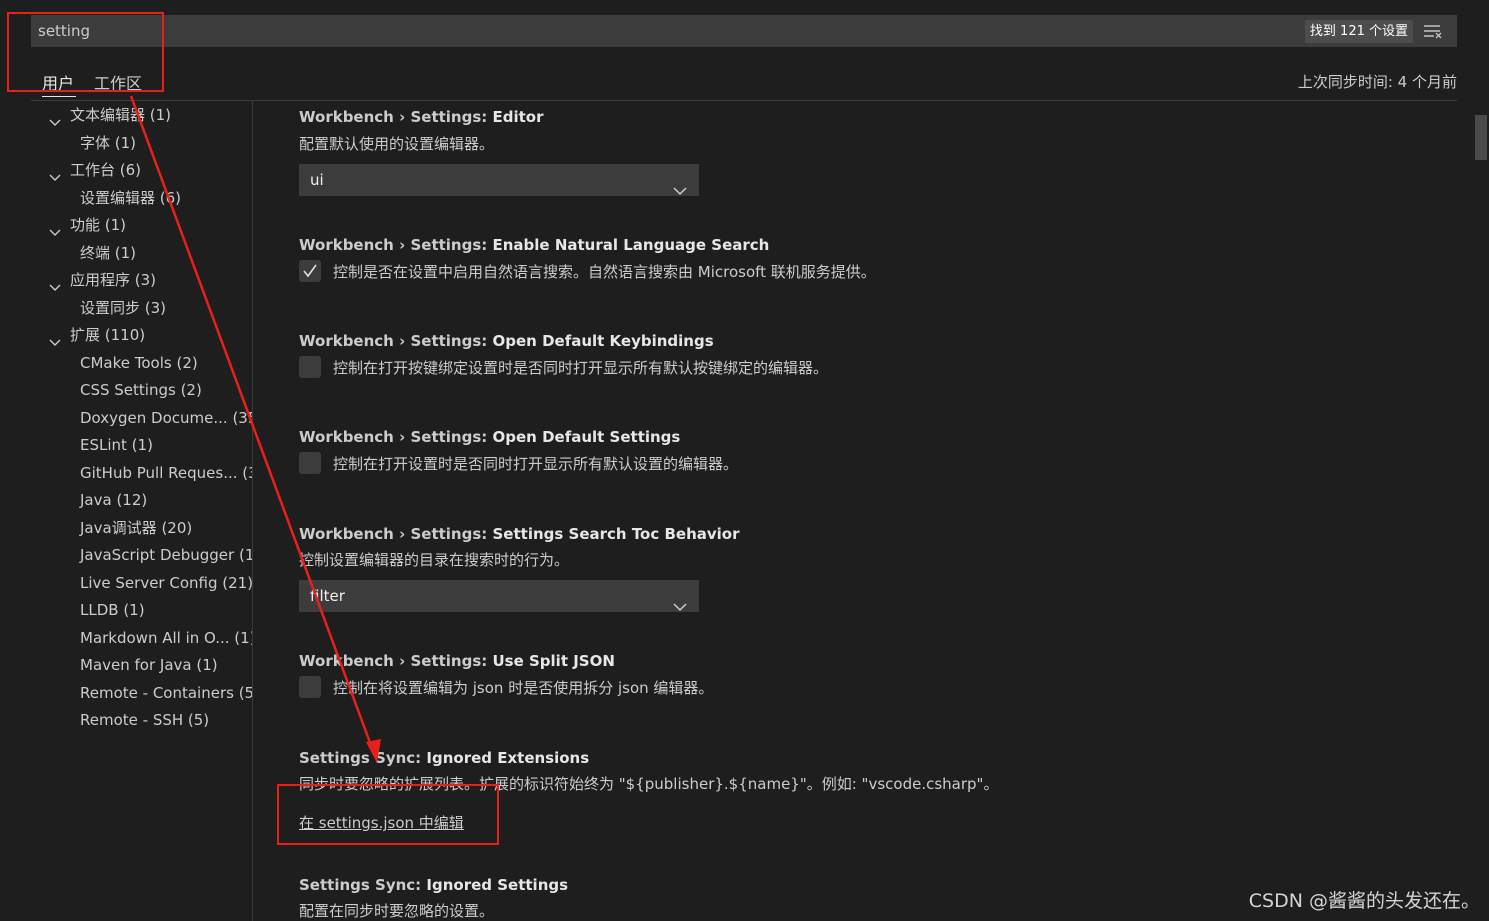 This screenshot has width=1489, height=921. What do you see at coordinates (631, 245) in the screenshot?
I see `setting-name: Enable Natural Language Search` at bounding box center [631, 245].